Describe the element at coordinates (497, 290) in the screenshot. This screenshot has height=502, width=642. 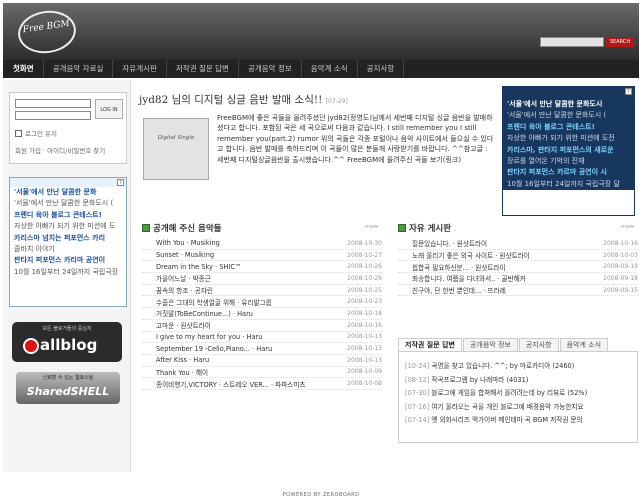
I see `item-title: 친구야, 단 한번 뿐인데... · 뜨라레` at that location.